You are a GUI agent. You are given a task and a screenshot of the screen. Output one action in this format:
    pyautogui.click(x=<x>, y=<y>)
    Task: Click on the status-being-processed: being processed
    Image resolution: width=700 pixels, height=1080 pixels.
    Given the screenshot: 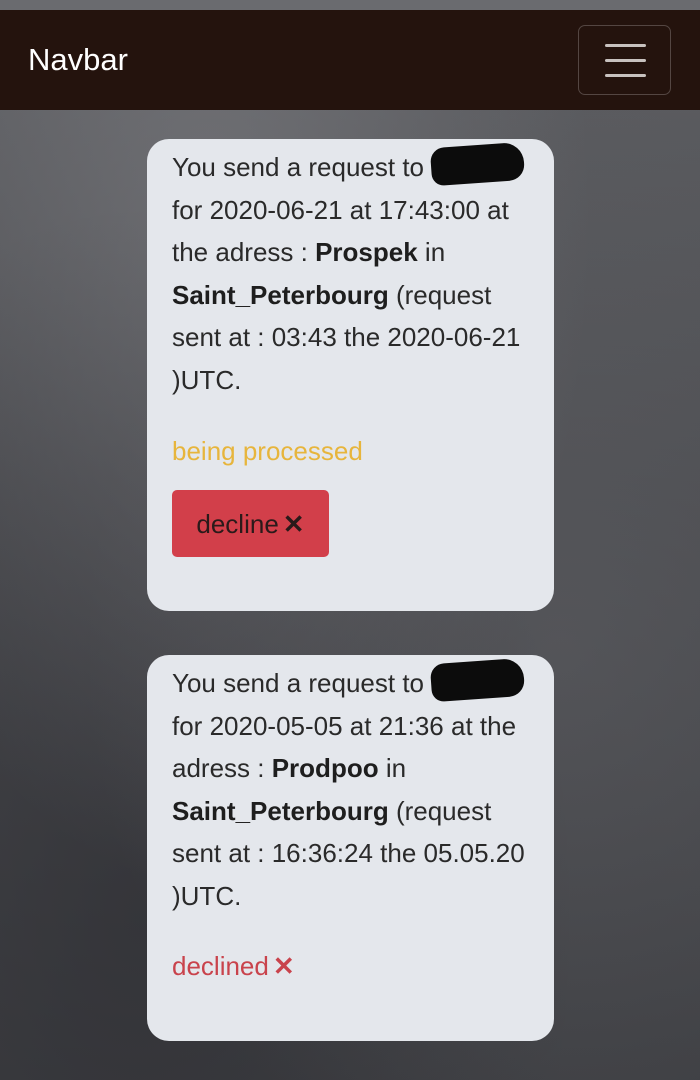 What is the action you would take?
    pyautogui.click(x=267, y=450)
    